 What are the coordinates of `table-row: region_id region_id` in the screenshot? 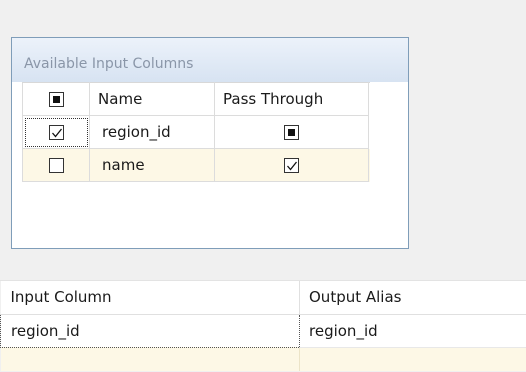 It's located at (263, 330).